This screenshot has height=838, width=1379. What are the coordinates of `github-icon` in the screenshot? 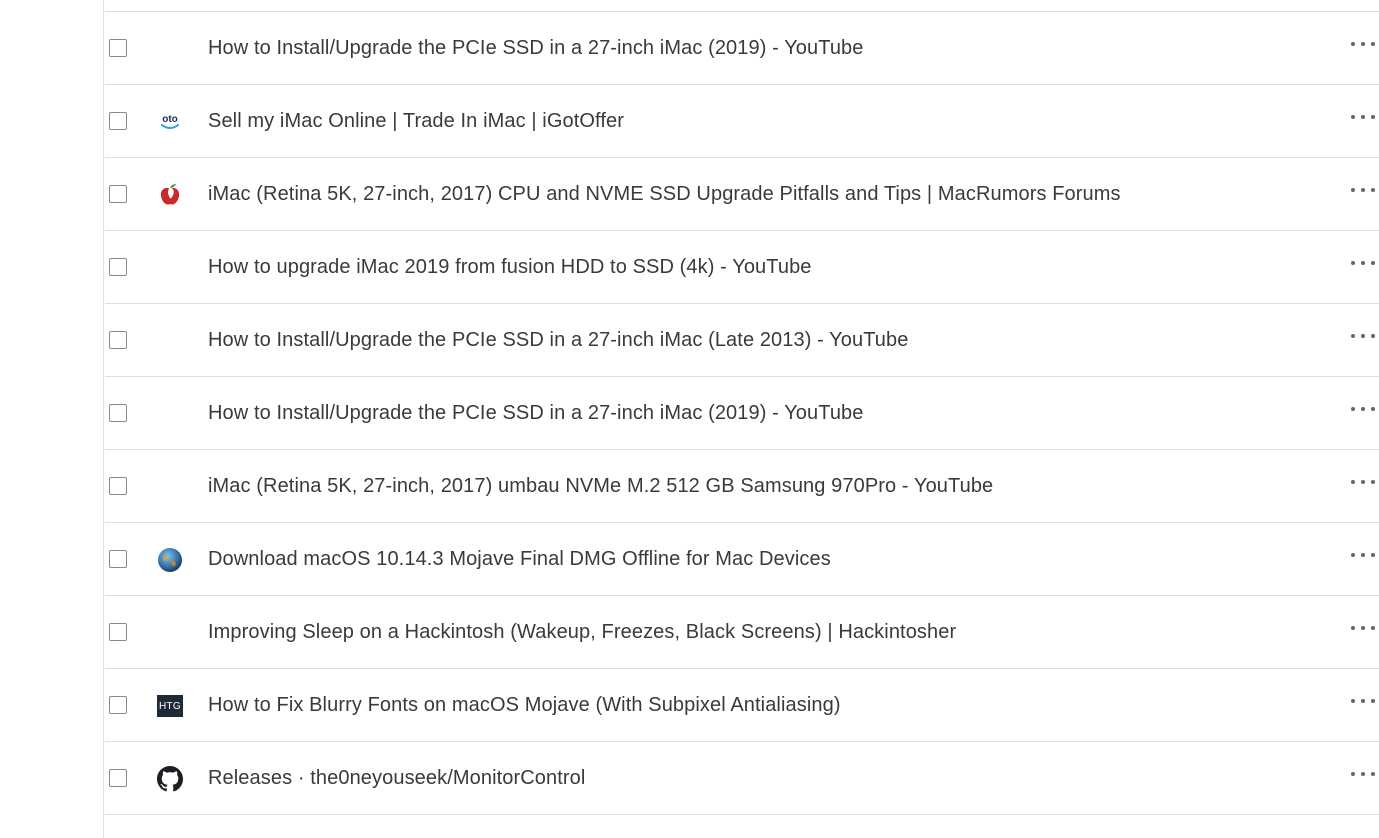 It's located at (170, 779).